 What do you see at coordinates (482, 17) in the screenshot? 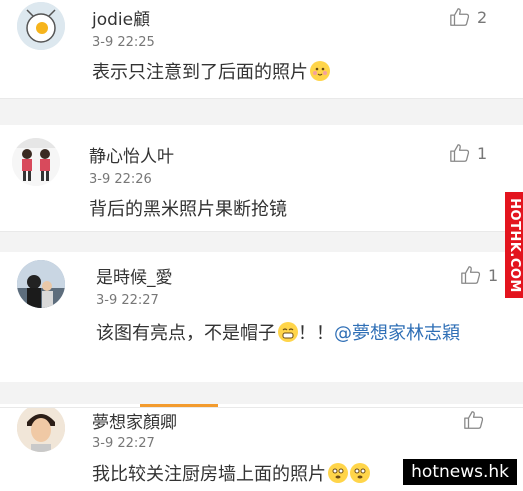
I see `like-count: 2` at bounding box center [482, 17].